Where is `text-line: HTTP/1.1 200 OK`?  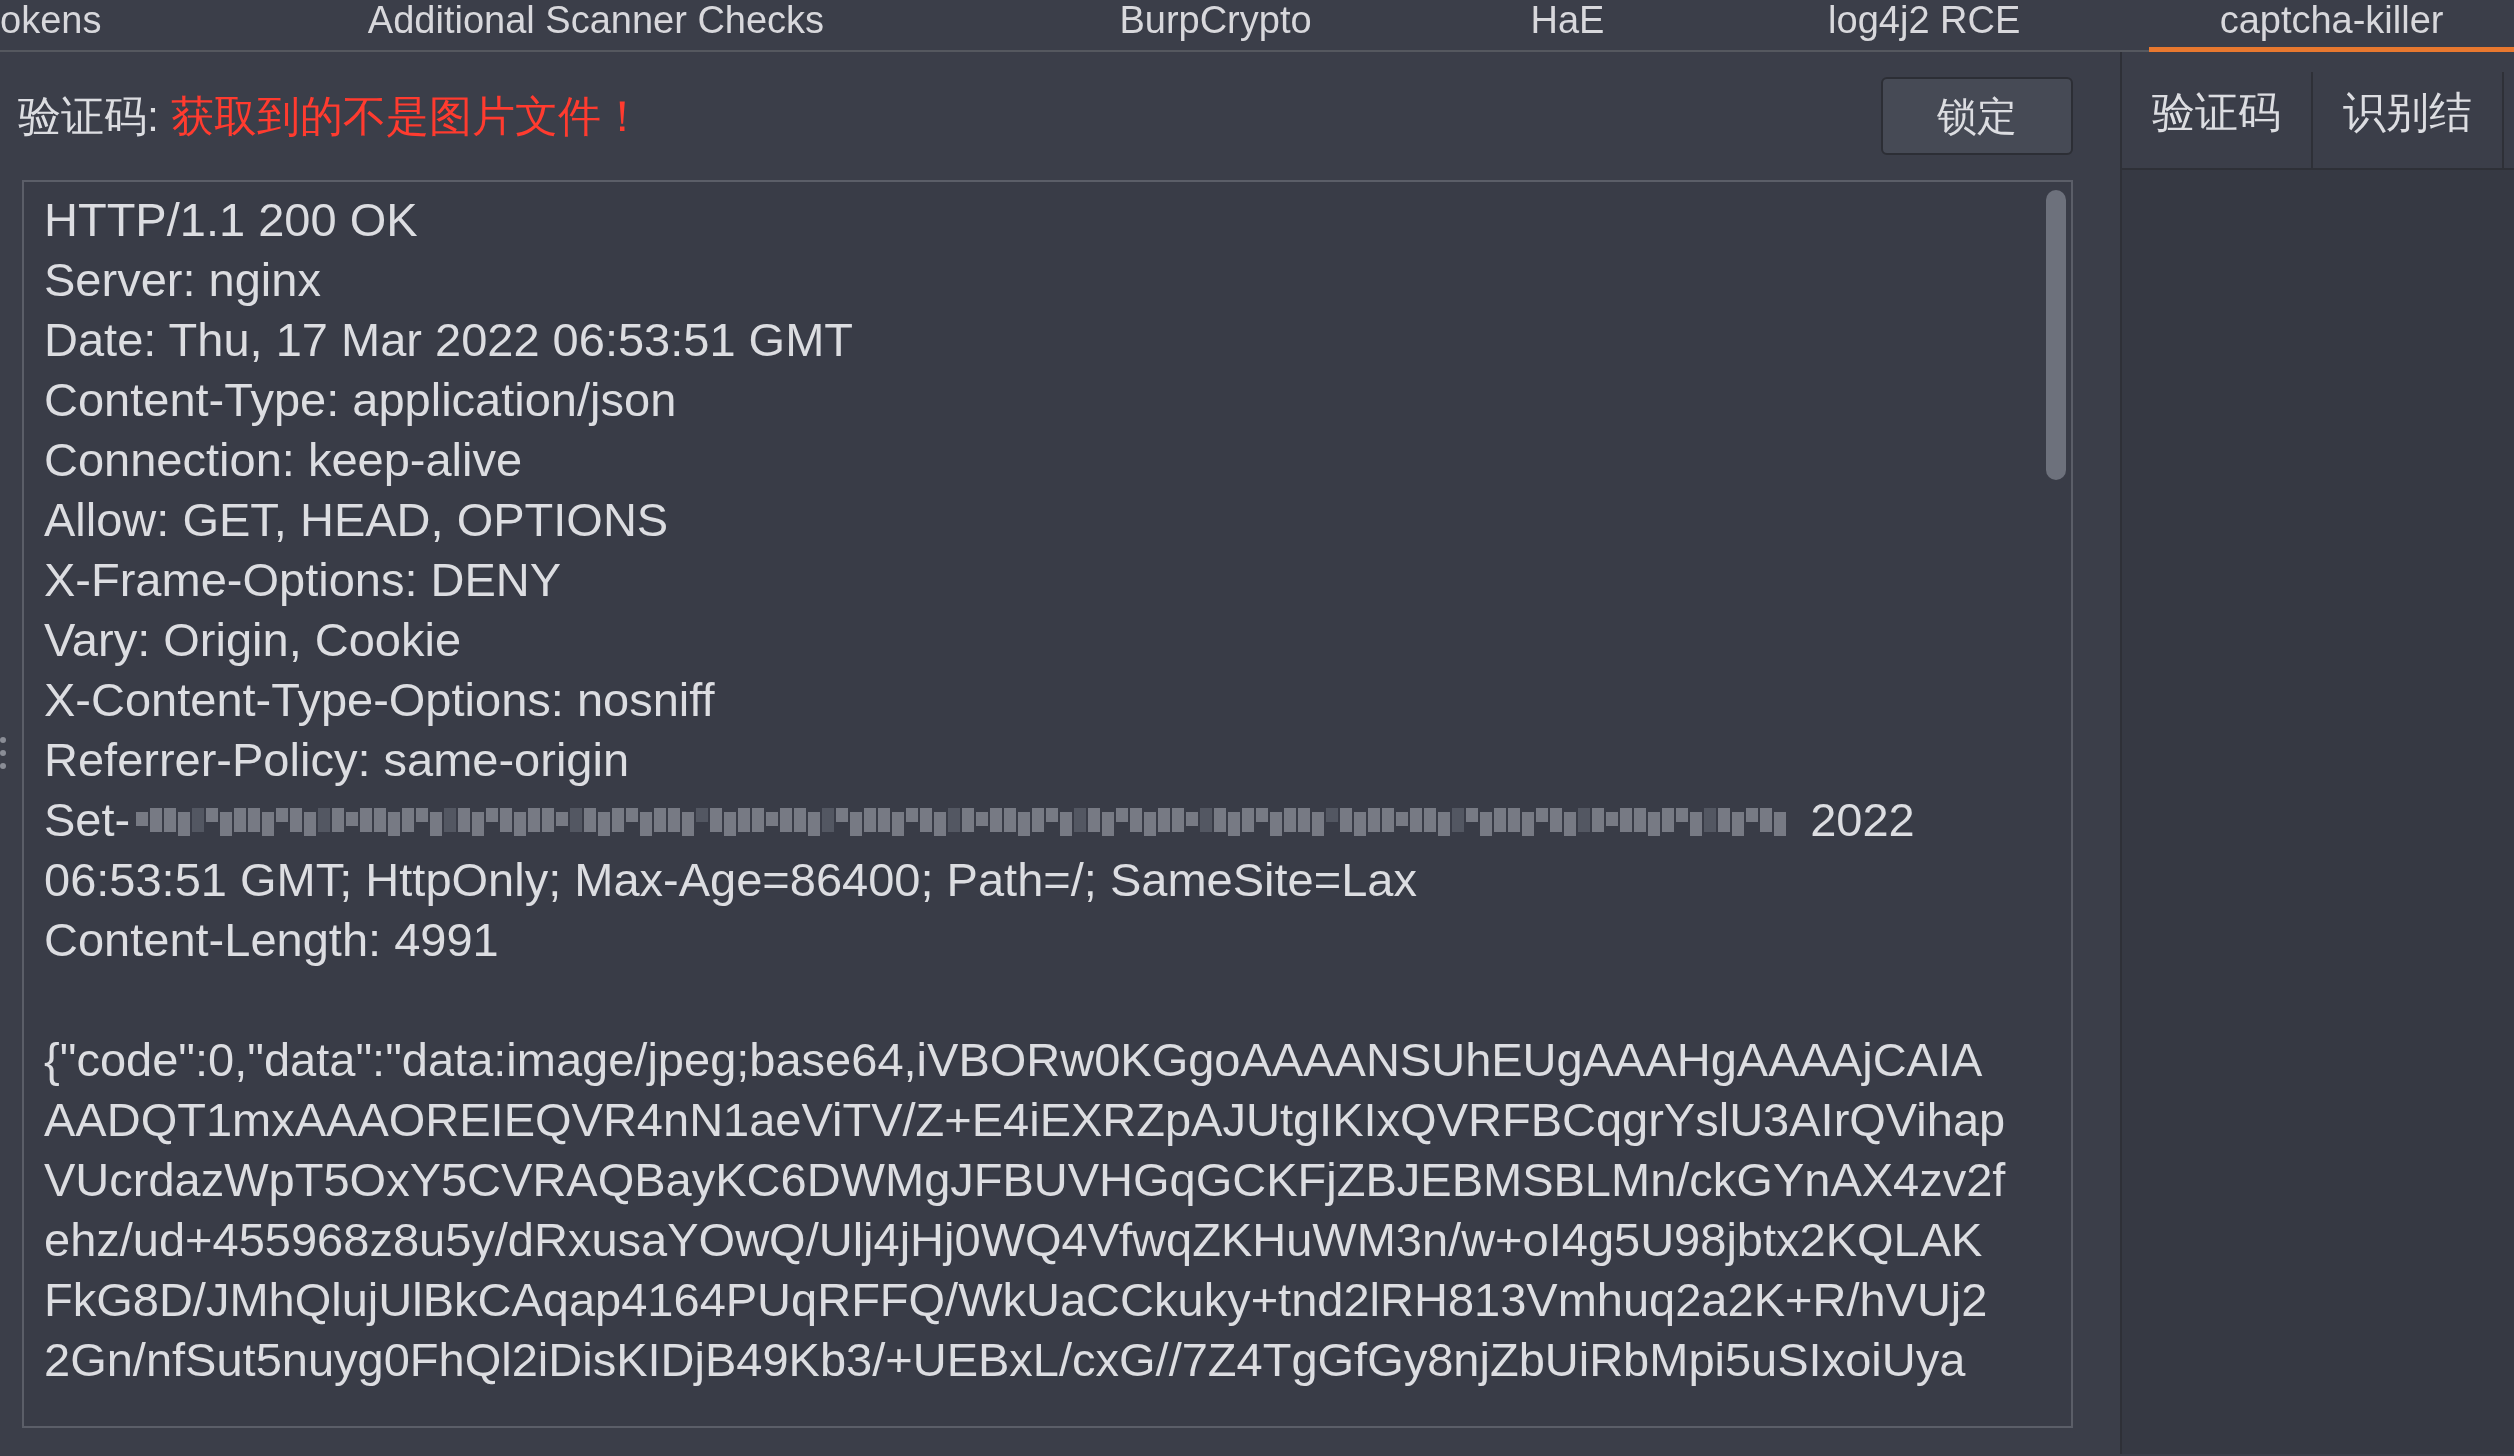
text-line: HTTP/1.1 200 OK is located at coordinates (231, 220).